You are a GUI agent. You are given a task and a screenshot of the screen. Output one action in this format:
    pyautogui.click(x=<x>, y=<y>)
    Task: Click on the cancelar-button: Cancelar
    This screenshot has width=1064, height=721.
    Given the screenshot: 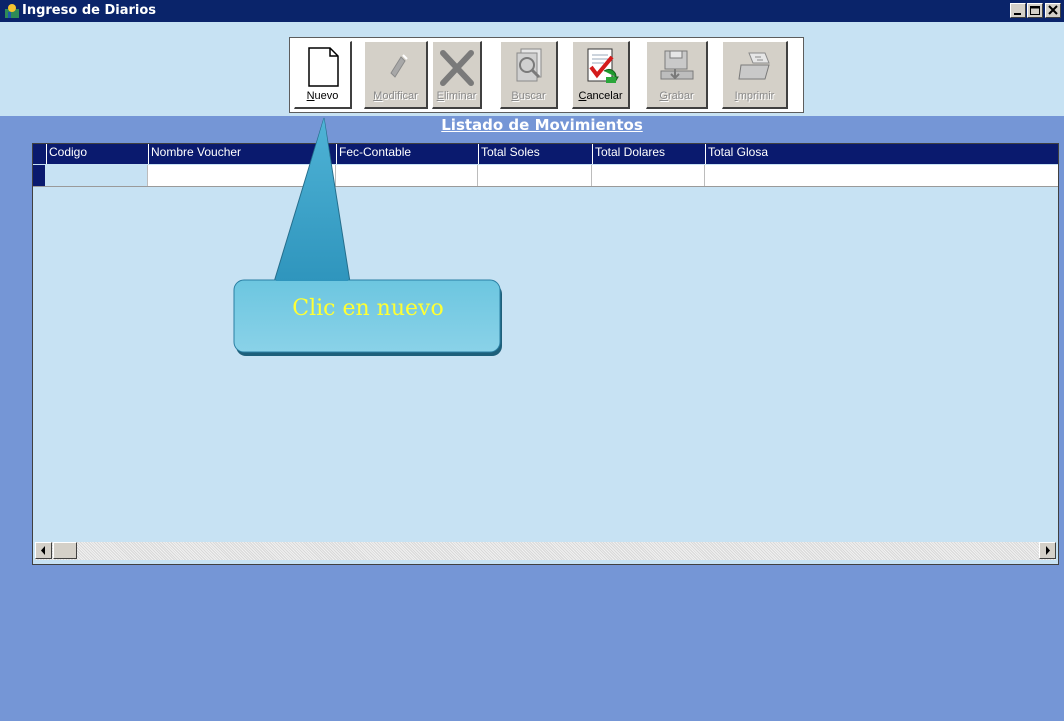 What is the action you would take?
    pyautogui.click(x=601, y=75)
    